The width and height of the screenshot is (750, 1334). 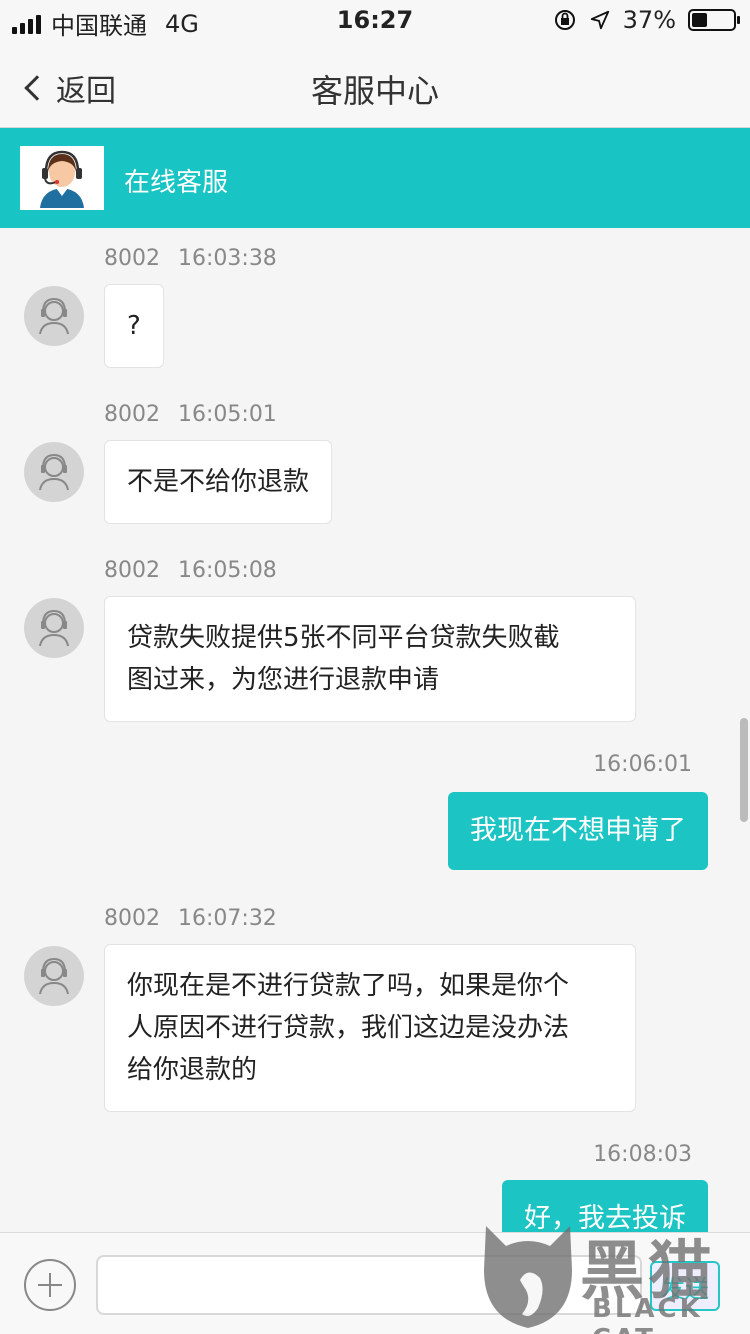 I want to click on message-meta: 8002 16:07:32, so click(x=190, y=918).